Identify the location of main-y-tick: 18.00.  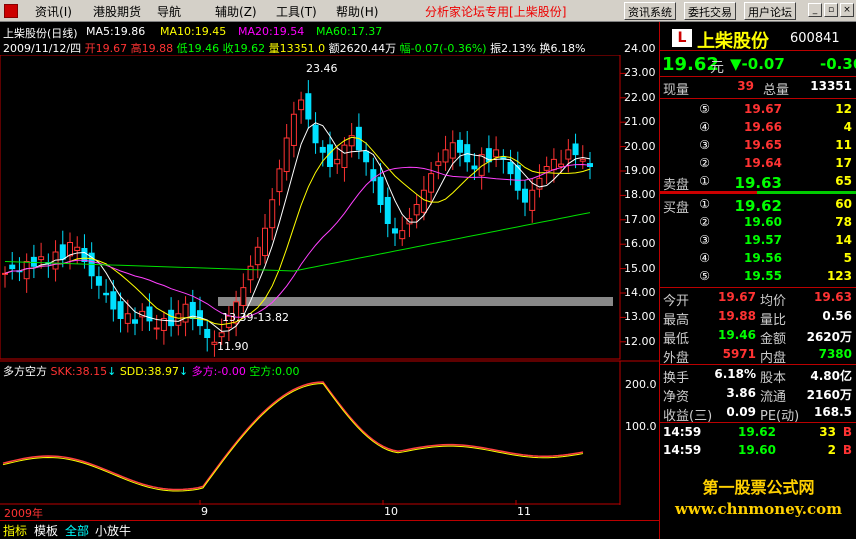
(640, 195).